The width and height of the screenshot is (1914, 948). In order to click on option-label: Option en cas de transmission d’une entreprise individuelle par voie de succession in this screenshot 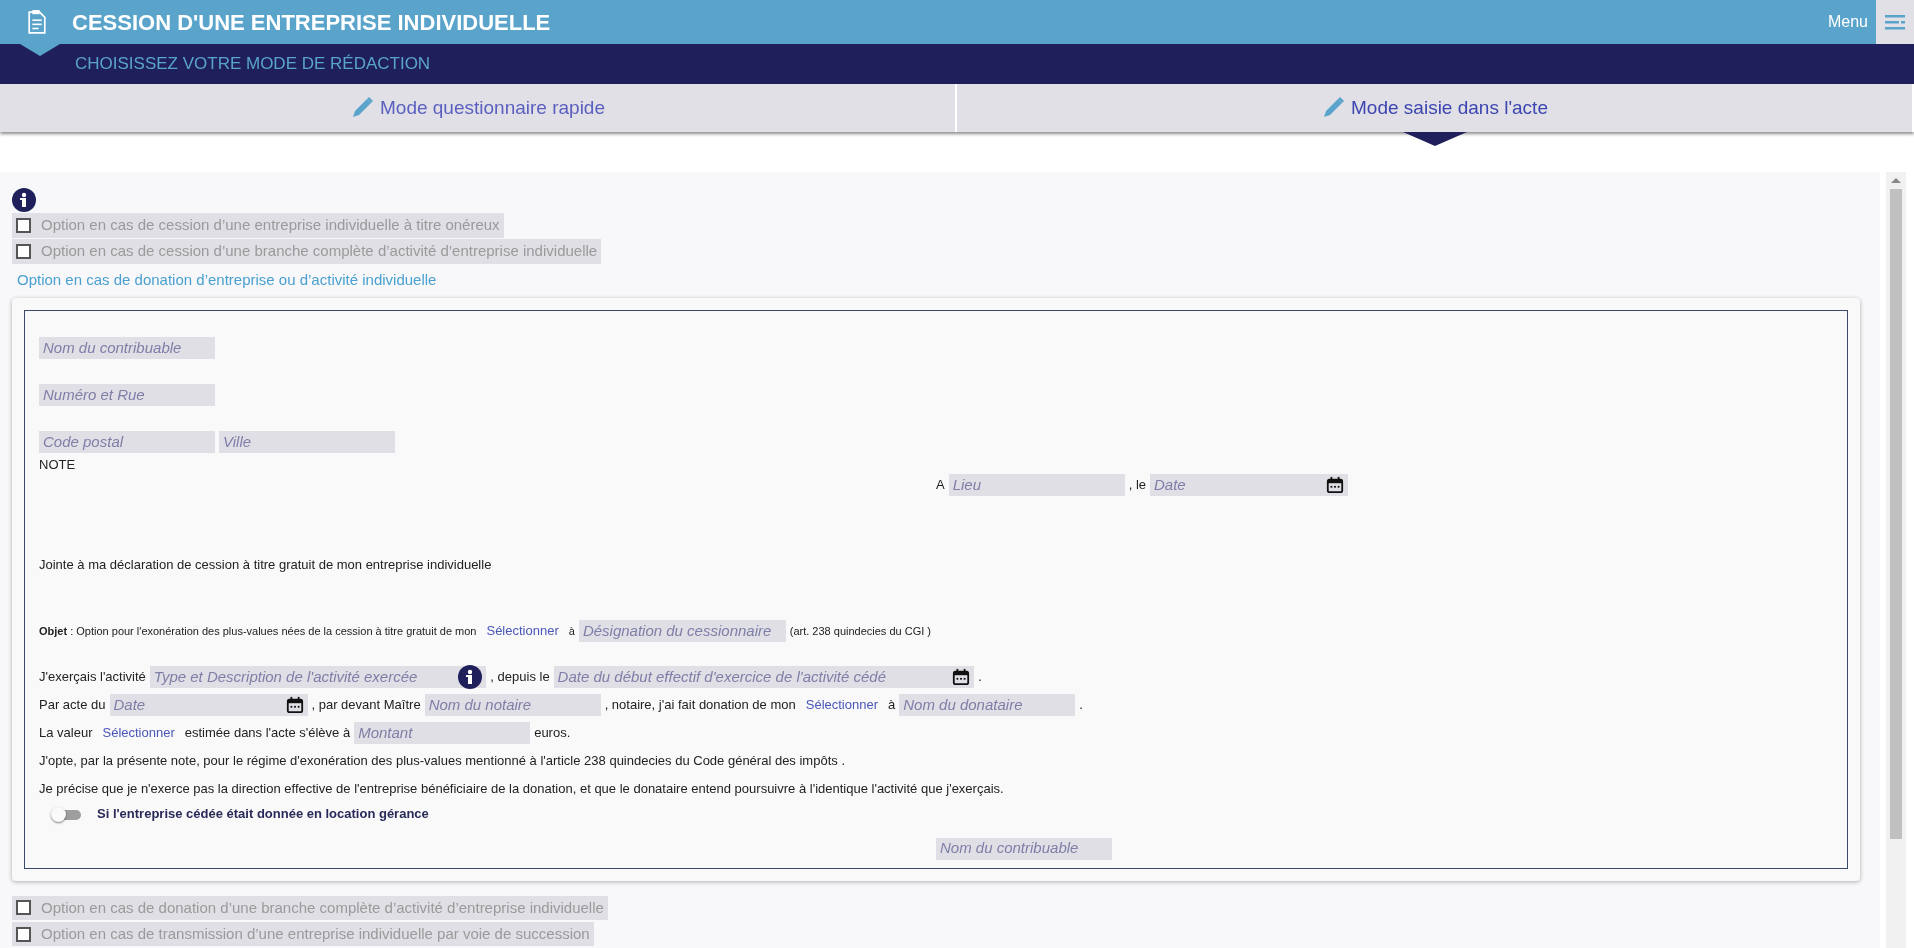, I will do `click(315, 933)`.